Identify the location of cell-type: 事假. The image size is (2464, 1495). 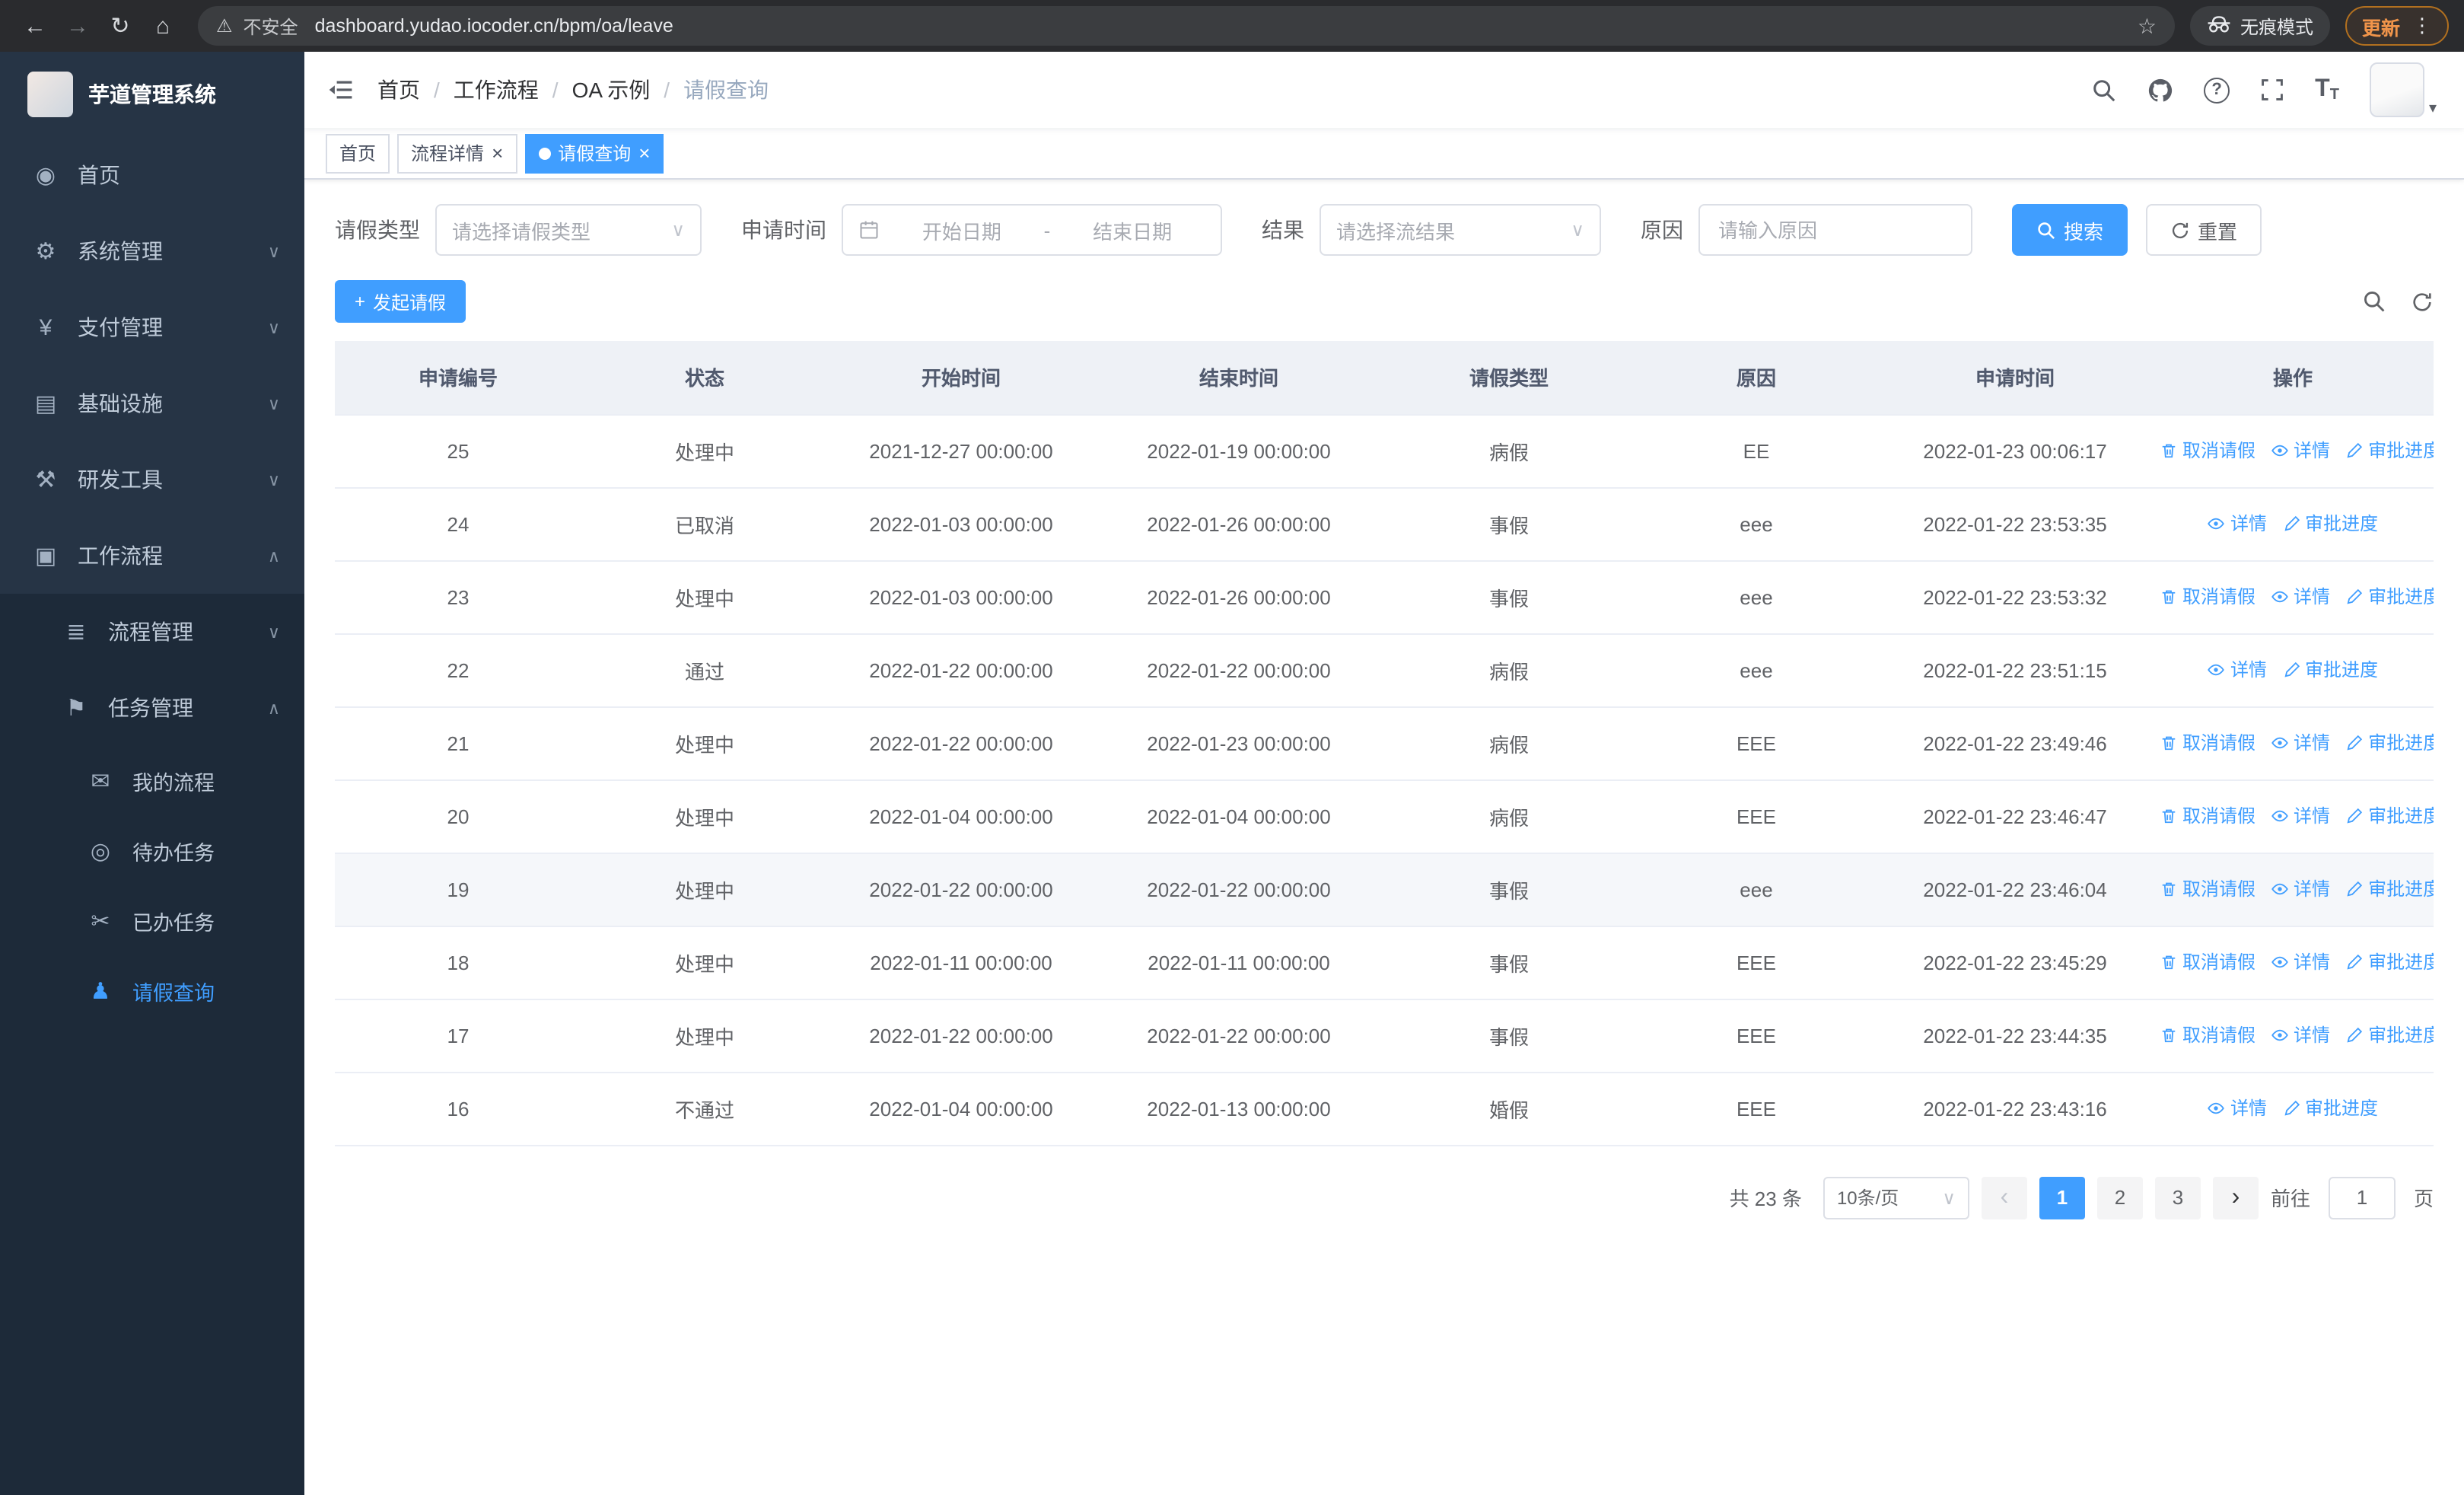
(1509, 963).